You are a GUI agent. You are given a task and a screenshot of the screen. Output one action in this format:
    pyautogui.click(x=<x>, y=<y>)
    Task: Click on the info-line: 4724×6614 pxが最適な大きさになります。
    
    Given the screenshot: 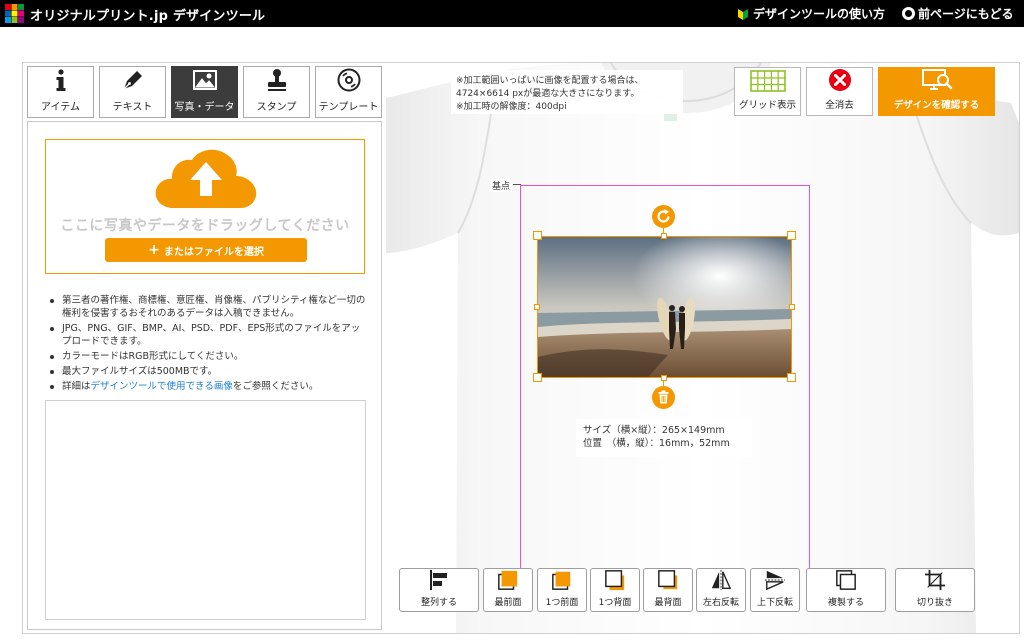 What is the action you would take?
    pyautogui.click(x=548, y=94)
    